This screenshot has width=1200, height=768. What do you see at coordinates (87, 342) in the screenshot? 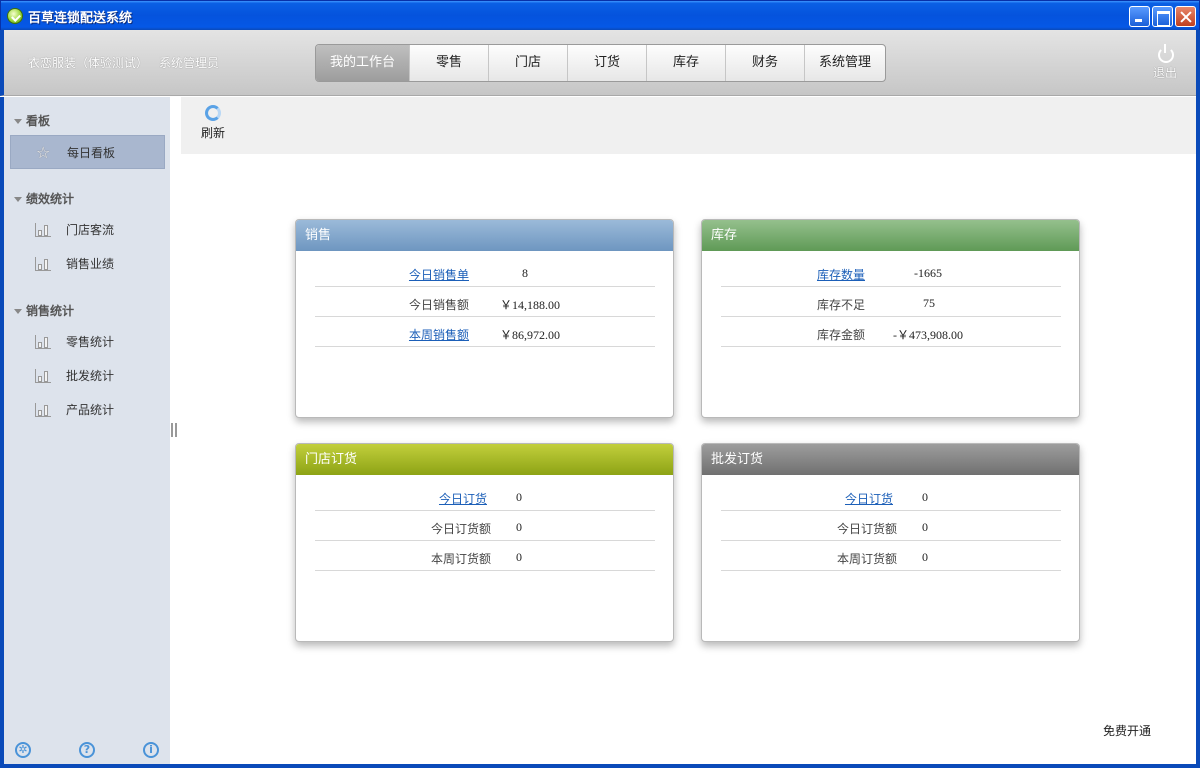
I see `sidebar-item-retail-stats: 零售统计` at bounding box center [87, 342].